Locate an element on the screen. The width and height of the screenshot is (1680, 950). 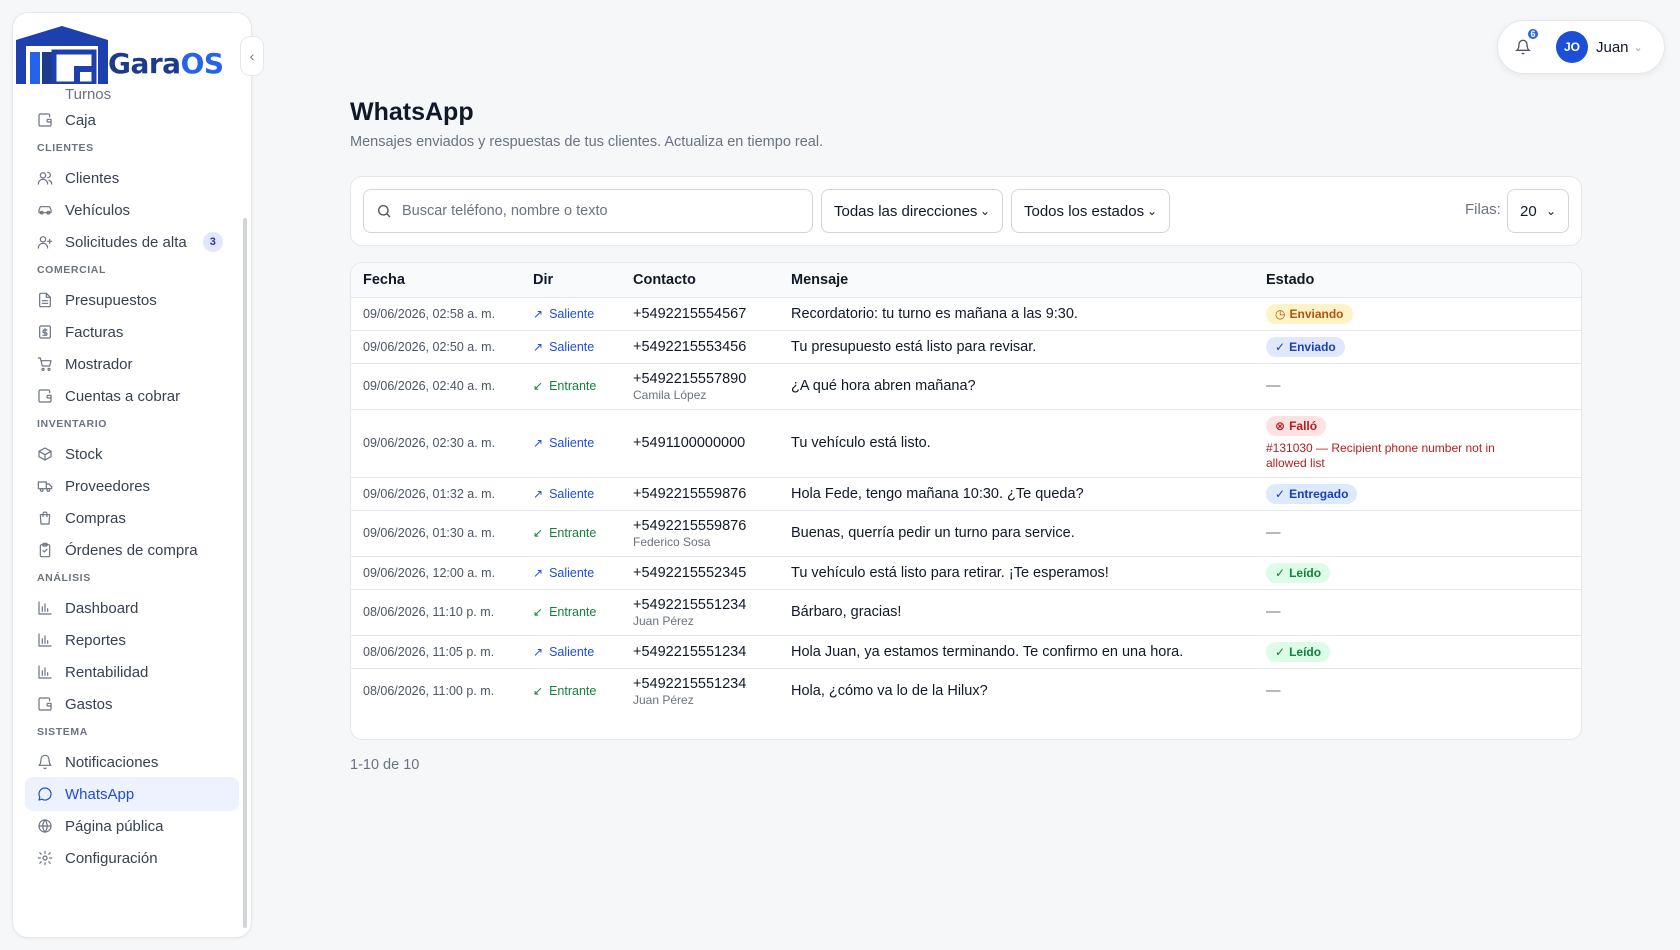
sidebar-item-ordenes-de-compra: Órdenes de compra is located at coordinates (132, 550).